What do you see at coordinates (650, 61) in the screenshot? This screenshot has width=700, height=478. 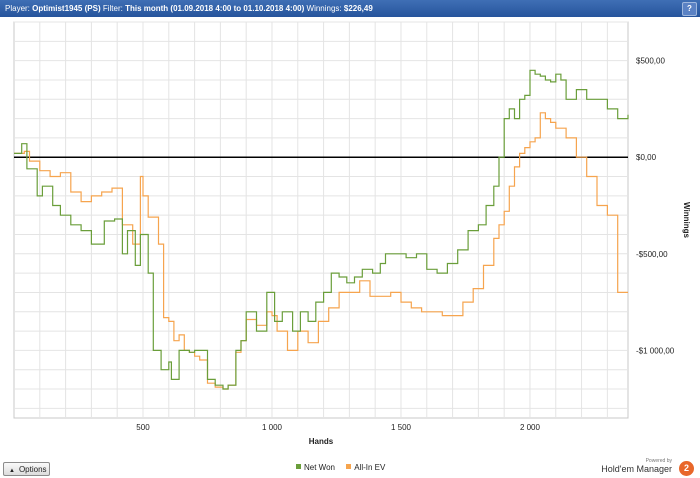 I see `y-tick-label: $500,00` at bounding box center [650, 61].